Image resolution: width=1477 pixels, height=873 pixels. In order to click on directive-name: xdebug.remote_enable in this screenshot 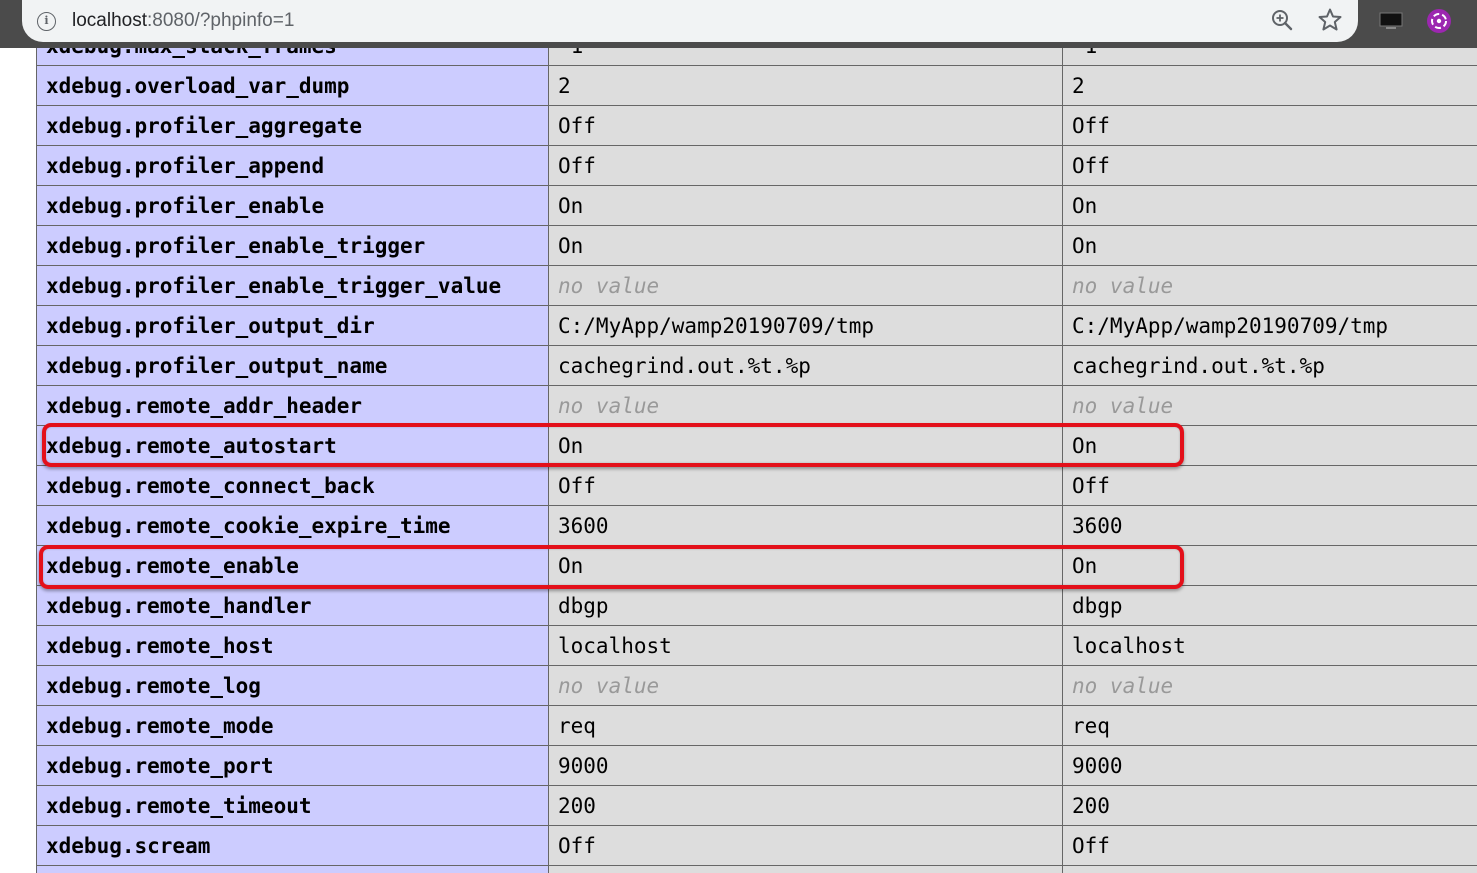, I will do `click(292, 565)`.